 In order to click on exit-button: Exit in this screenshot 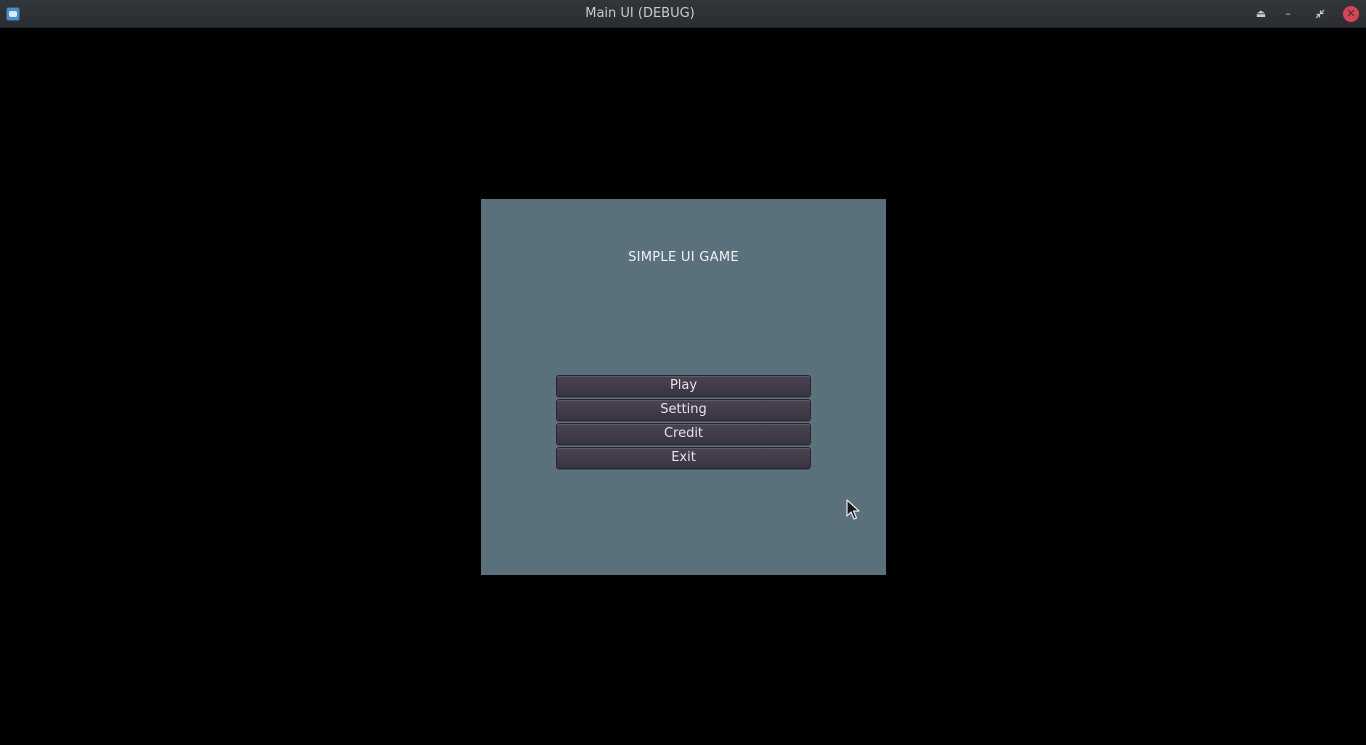, I will do `click(683, 458)`.